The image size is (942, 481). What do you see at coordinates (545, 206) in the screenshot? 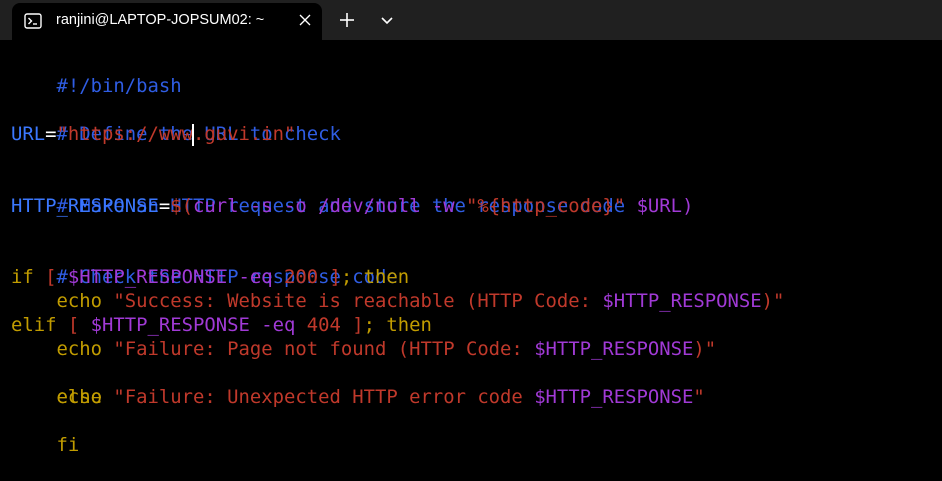
I see `format-string: "%{http_code}"` at bounding box center [545, 206].